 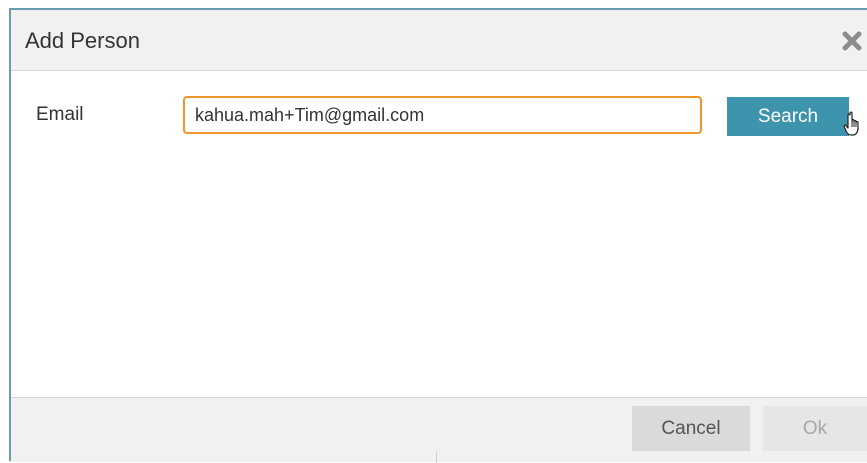 I want to click on dialog-footer: Cancel Ok, so click(x=439, y=429).